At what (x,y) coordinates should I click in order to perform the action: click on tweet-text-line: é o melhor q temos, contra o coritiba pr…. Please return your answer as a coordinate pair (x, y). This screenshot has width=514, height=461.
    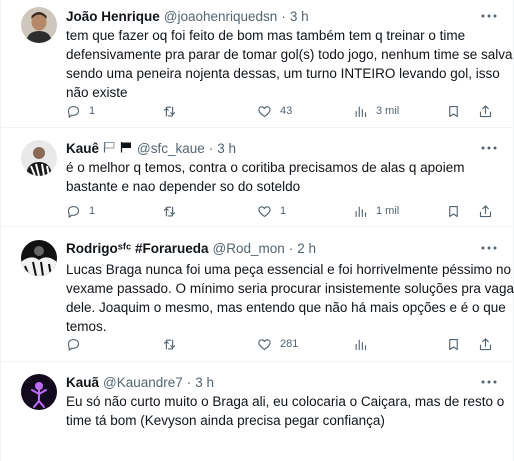
    Looking at the image, I should click on (265, 167).